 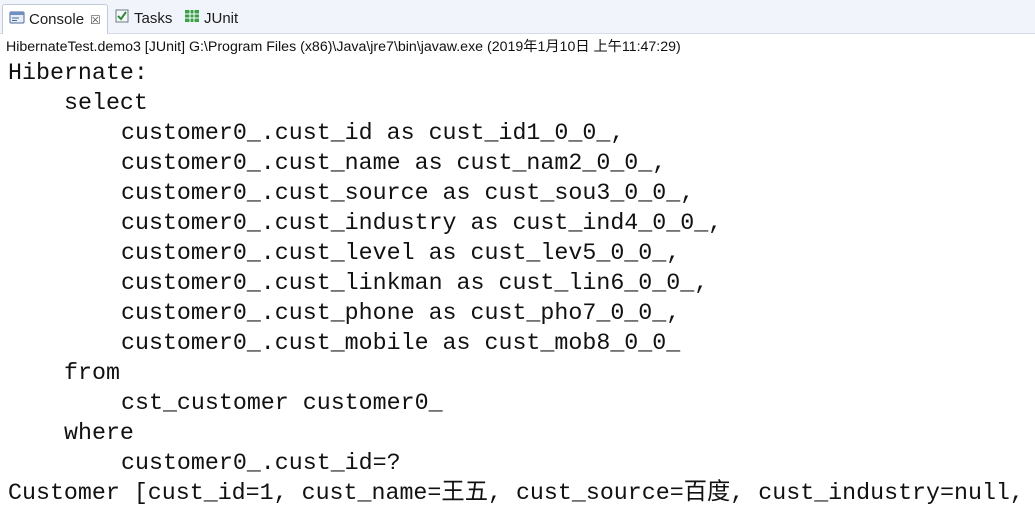 I want to click on view-tab-bar: Console ☒ Tasks JUnit, so click(x=517, y=17).